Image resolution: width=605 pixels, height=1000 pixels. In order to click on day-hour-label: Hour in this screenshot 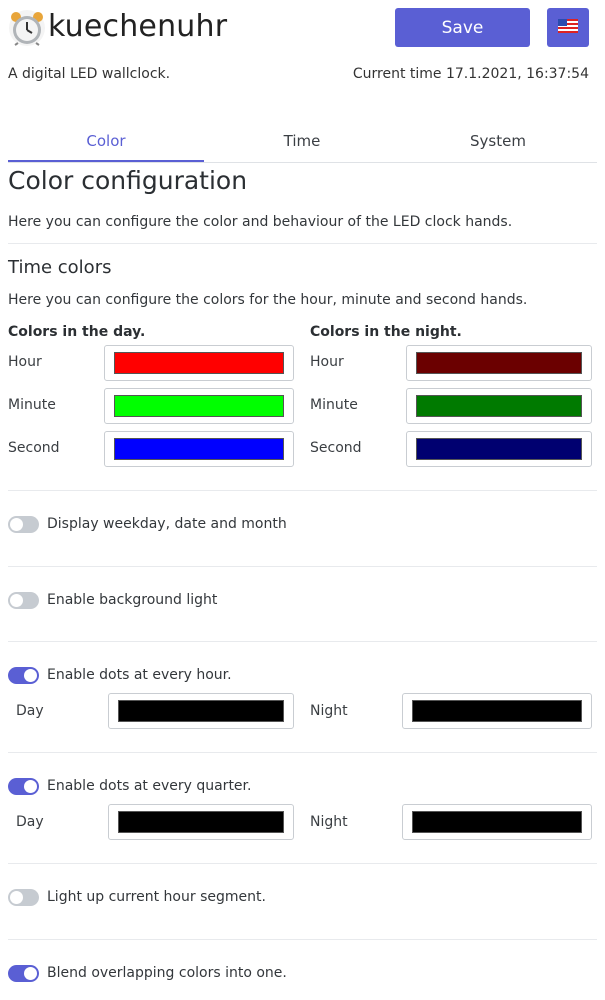, I will do `click(25, 362)`.